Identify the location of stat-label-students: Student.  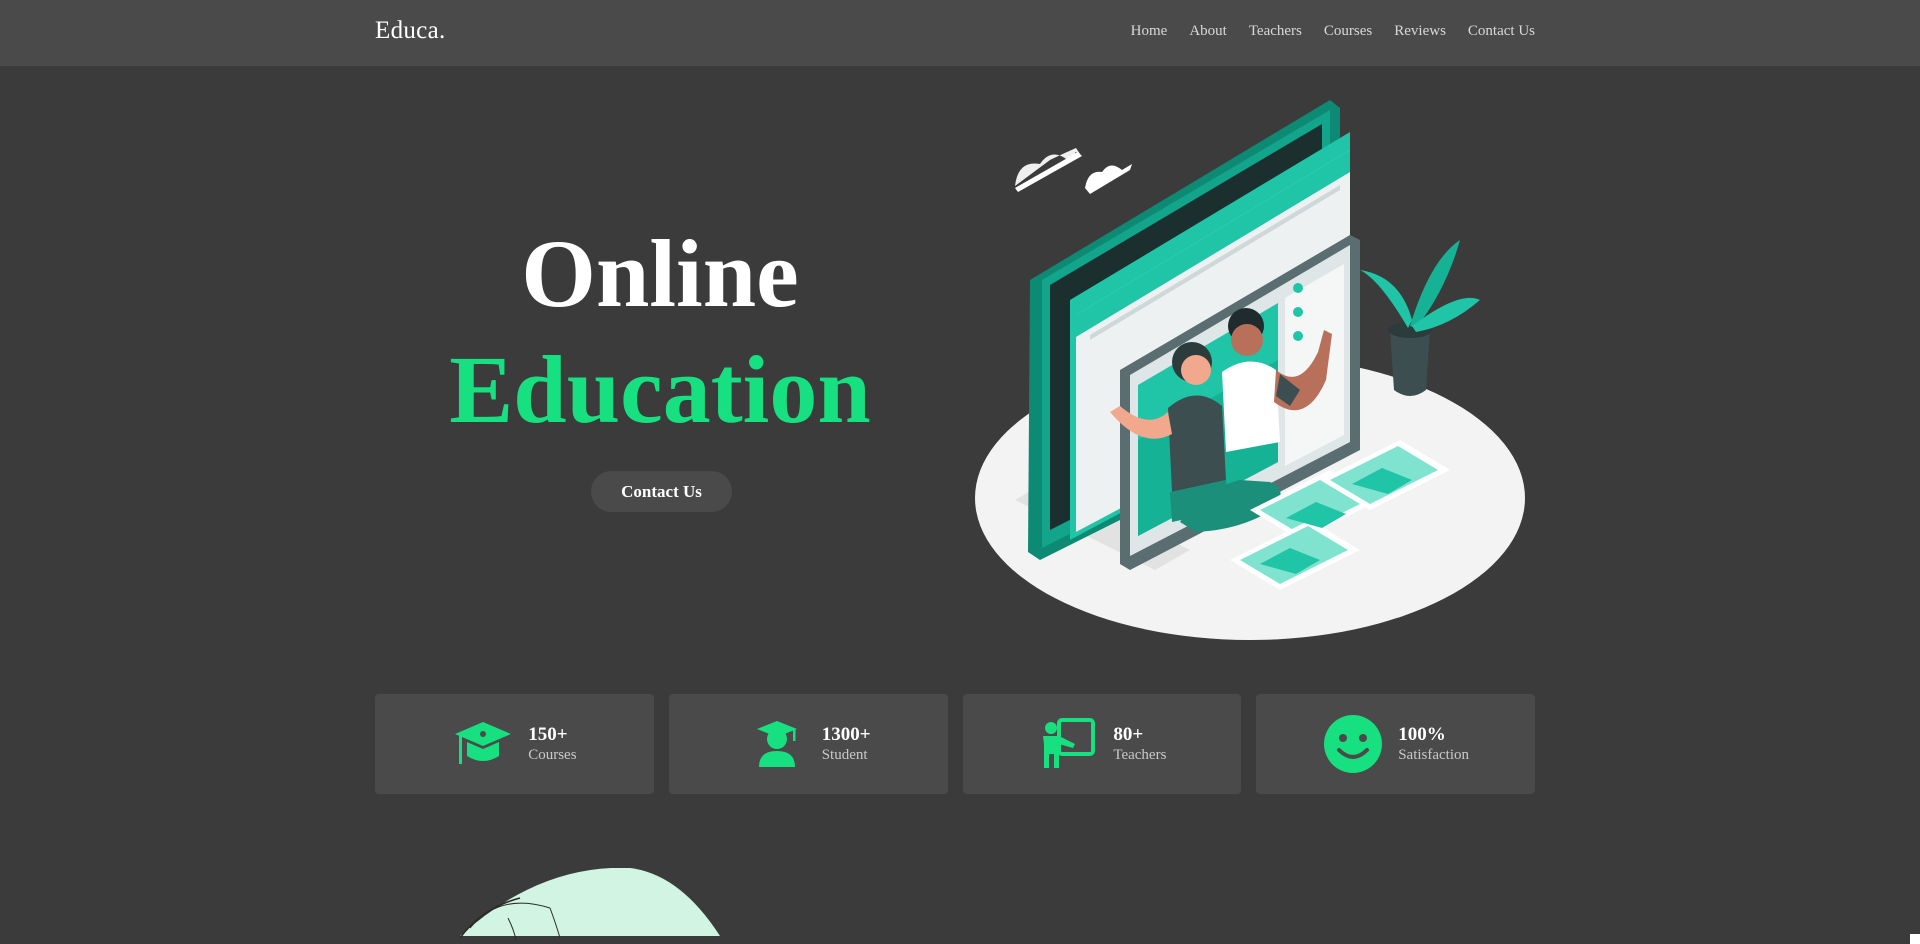
(844, 755).